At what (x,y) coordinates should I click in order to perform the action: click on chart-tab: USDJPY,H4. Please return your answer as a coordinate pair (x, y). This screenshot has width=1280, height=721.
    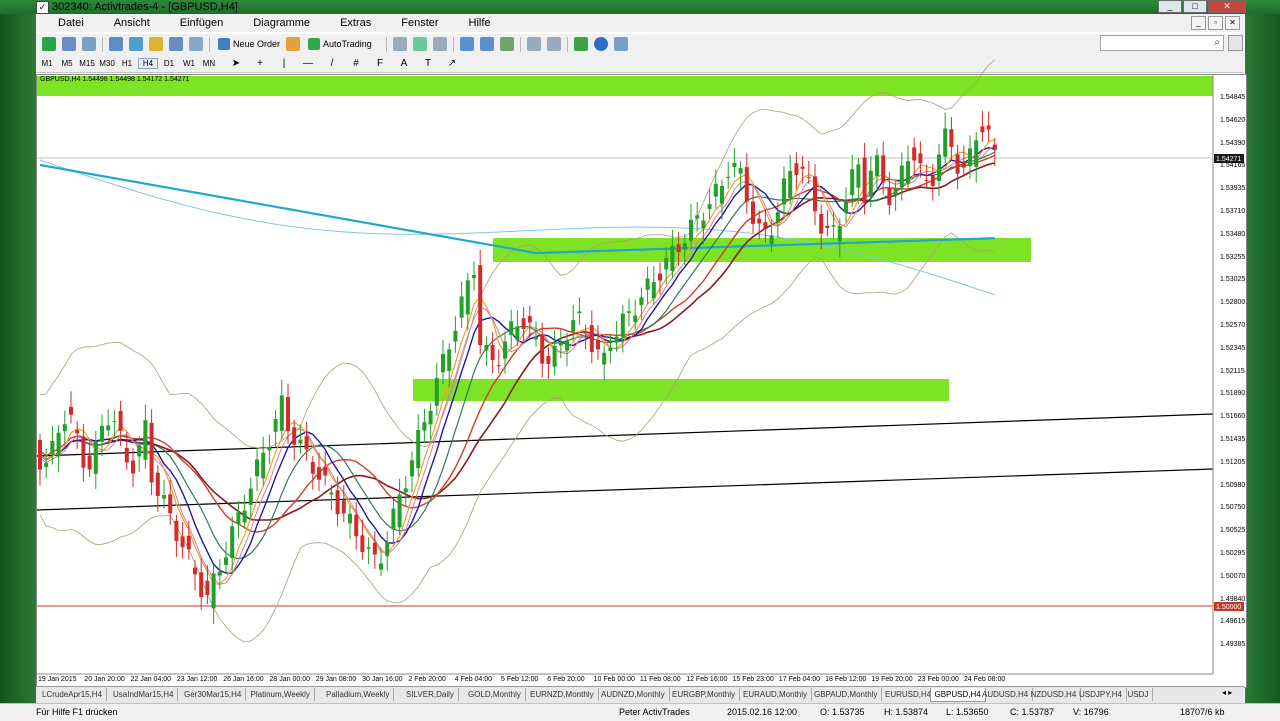
    Looking at the image, I should click on (1101, 694).